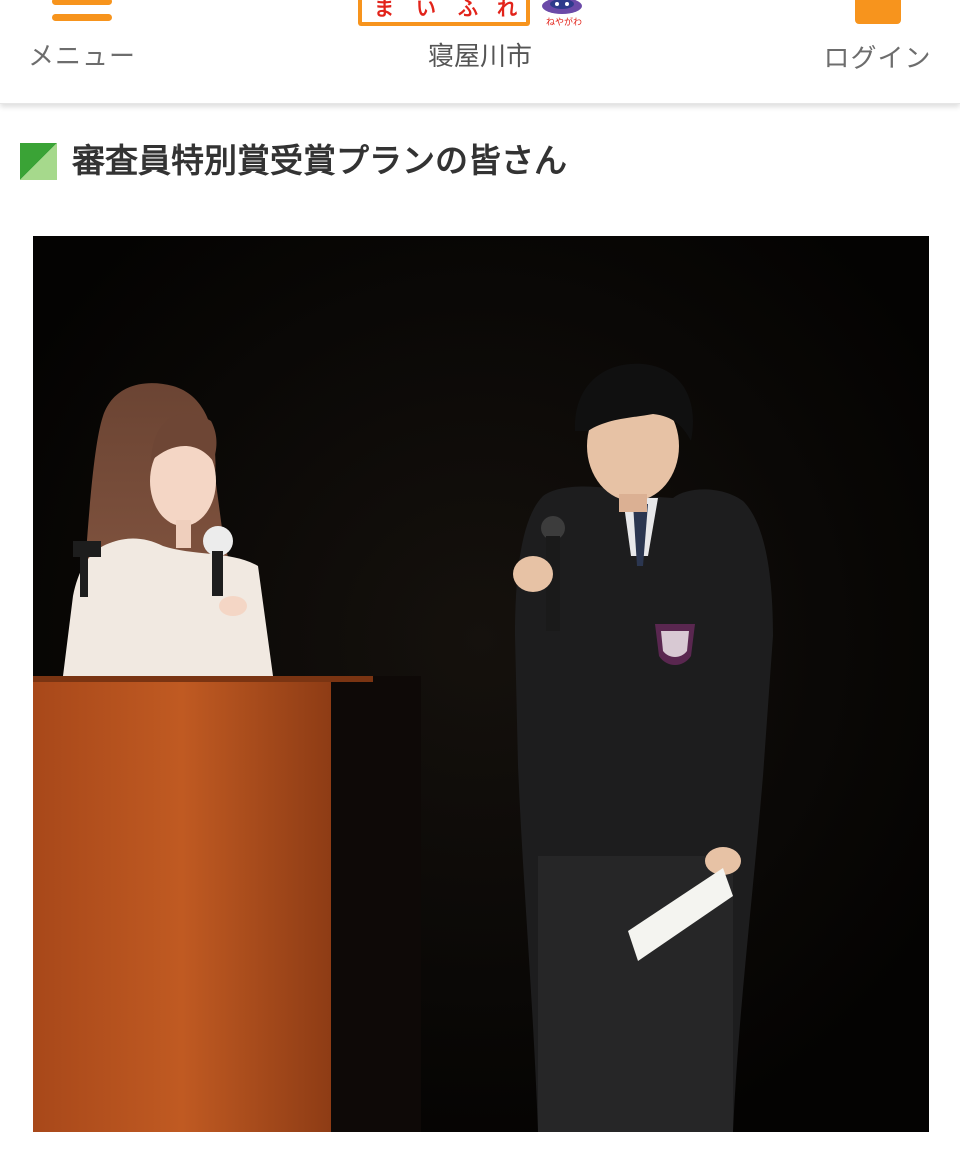 This screenshot has height=1159, width=960. I want to click on menu-button: メニュー, so click(82, 45).